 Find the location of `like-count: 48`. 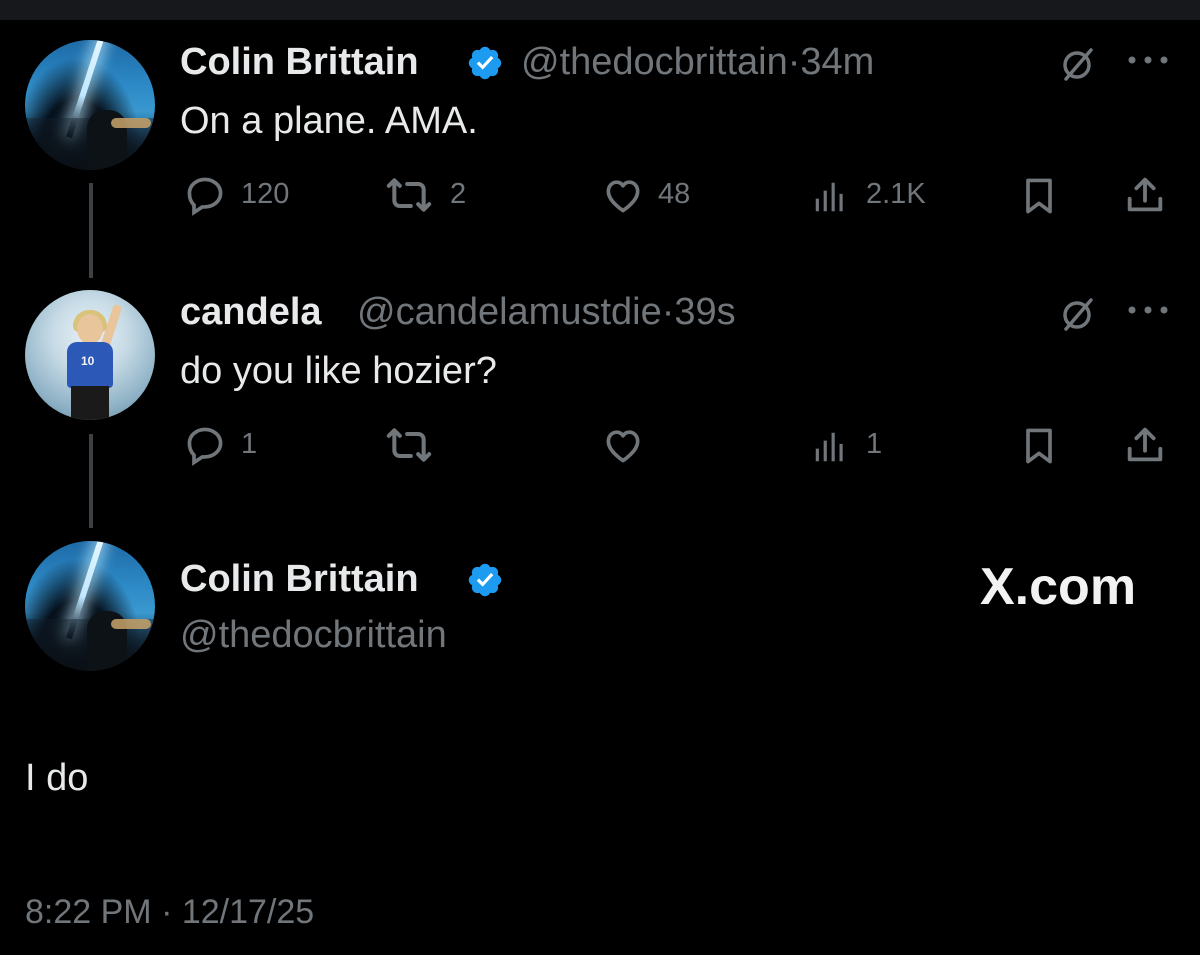

like-count: 48 is located at coordinates (674, 194).